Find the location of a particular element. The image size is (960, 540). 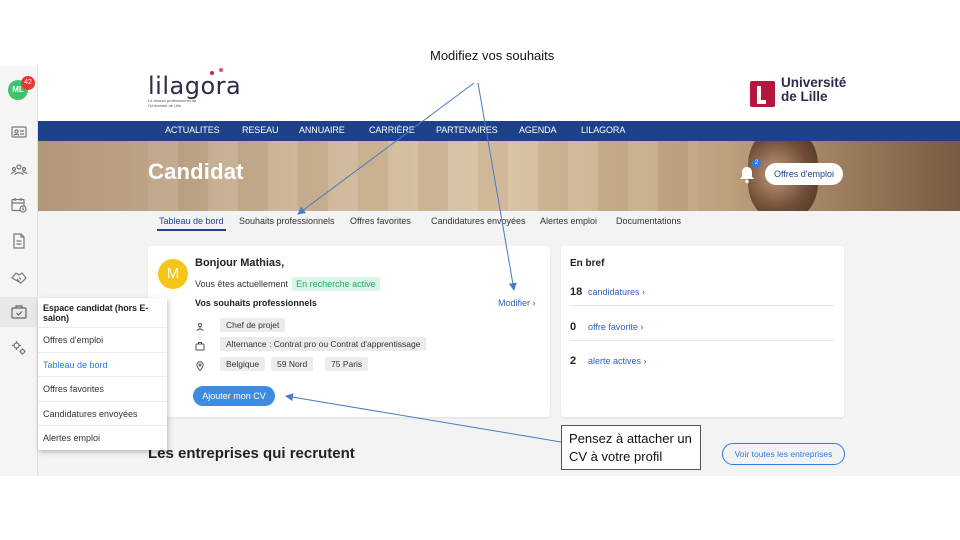

stat-count: 0 is located at coordinates (573, 327).